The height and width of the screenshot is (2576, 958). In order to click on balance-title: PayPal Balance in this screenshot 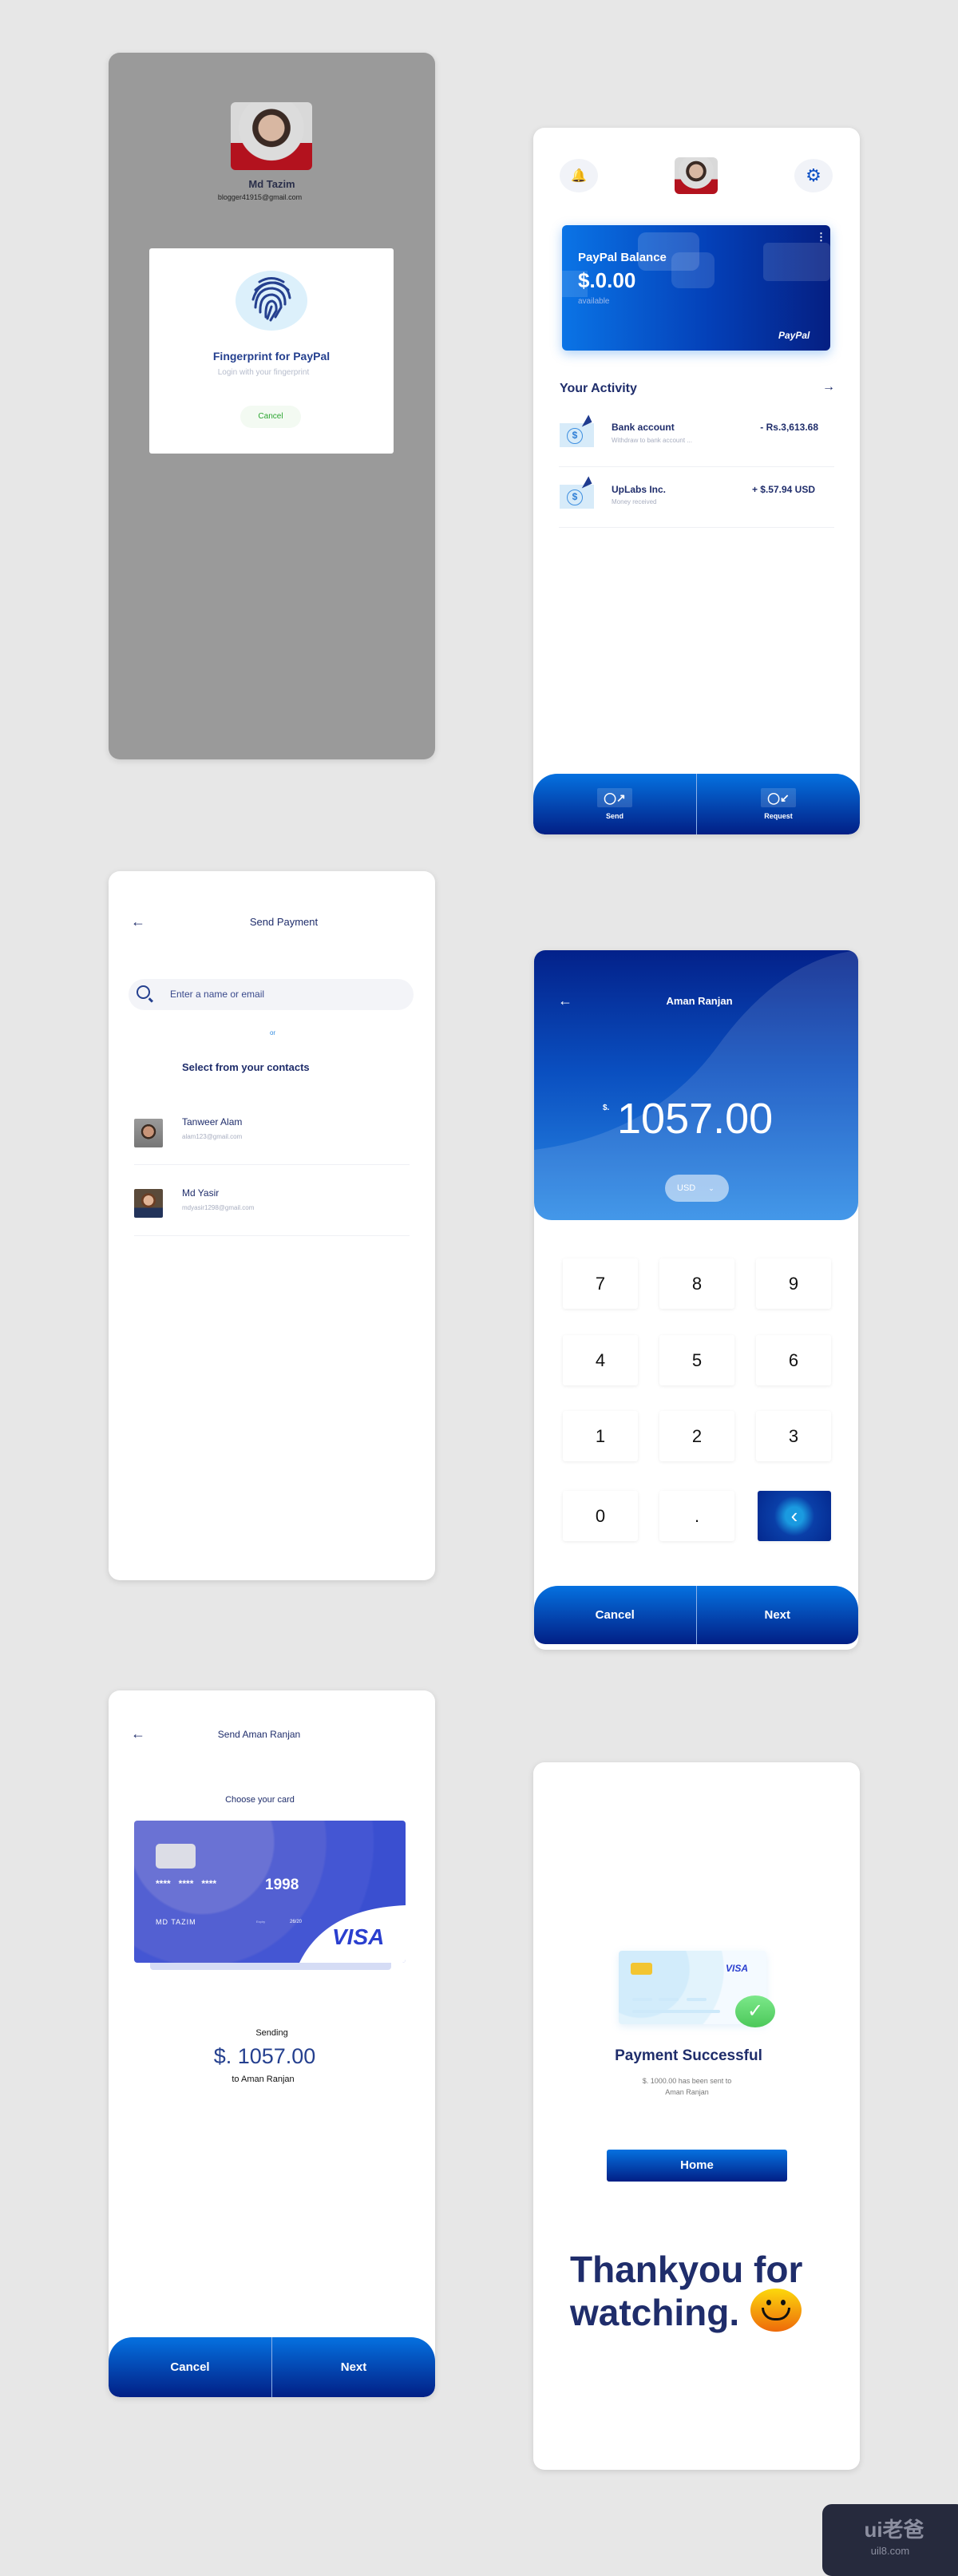, I will do `click(622, 257)`.